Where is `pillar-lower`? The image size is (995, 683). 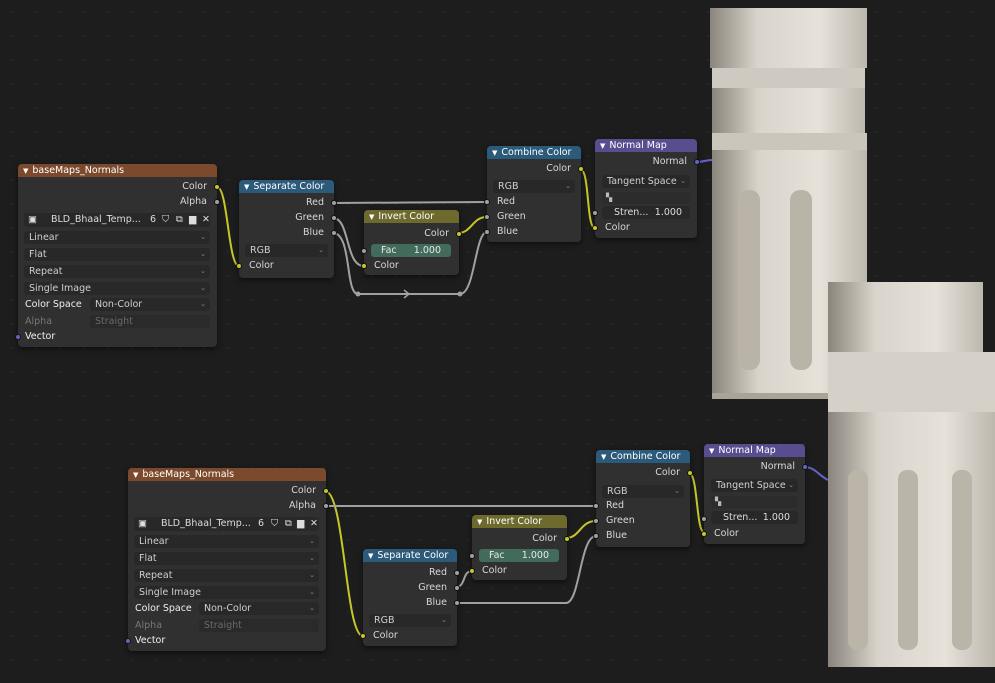
pillar-lower is located at coordinates (911, 474).